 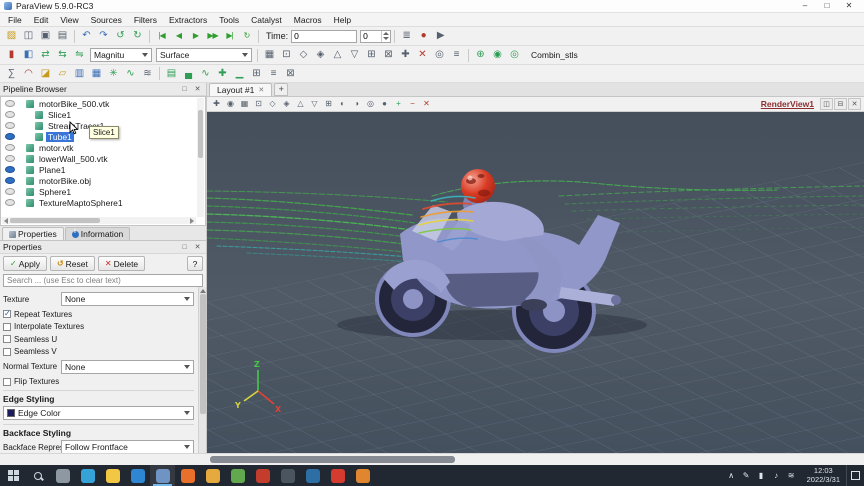 What do you see at coordinates (324, 36) in the screenshot?
I see `time-value-input` at bounding box center [324, 36].